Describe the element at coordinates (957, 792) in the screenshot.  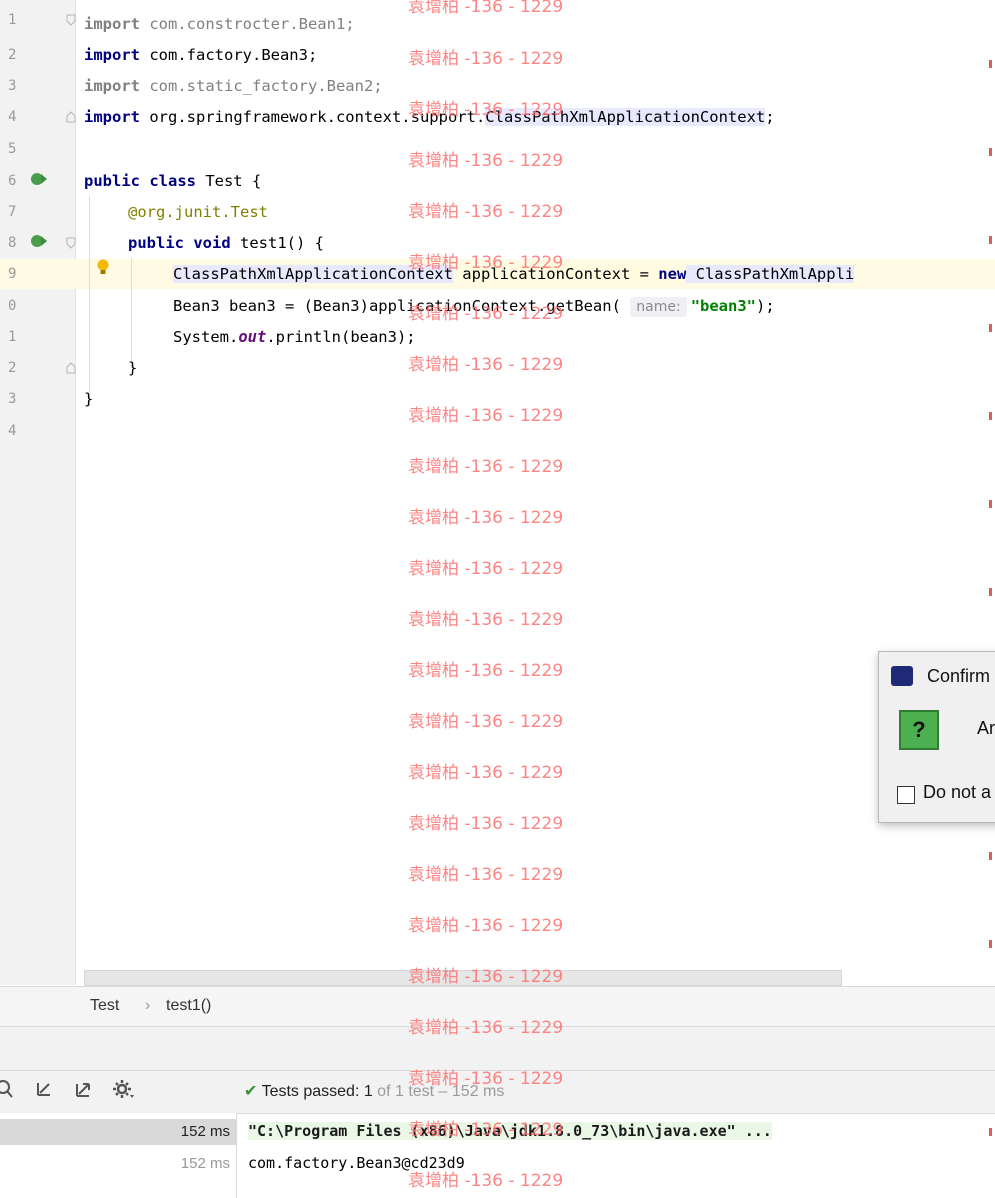
I see `checkbox-label: Do not a` at that location.